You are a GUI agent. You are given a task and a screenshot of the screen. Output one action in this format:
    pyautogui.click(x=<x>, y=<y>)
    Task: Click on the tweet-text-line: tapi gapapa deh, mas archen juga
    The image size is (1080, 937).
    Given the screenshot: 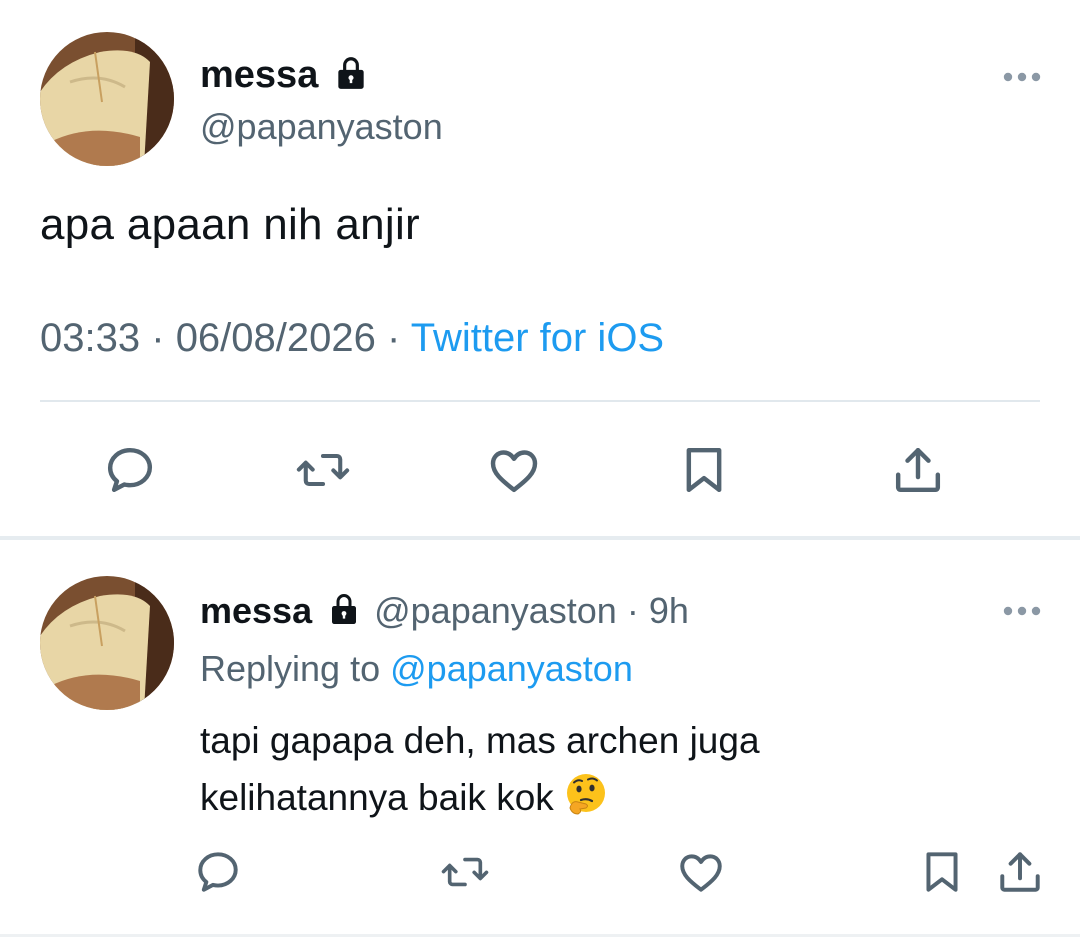 What is the action you would take?
    pyautogui.click(x=480, y=740)
    